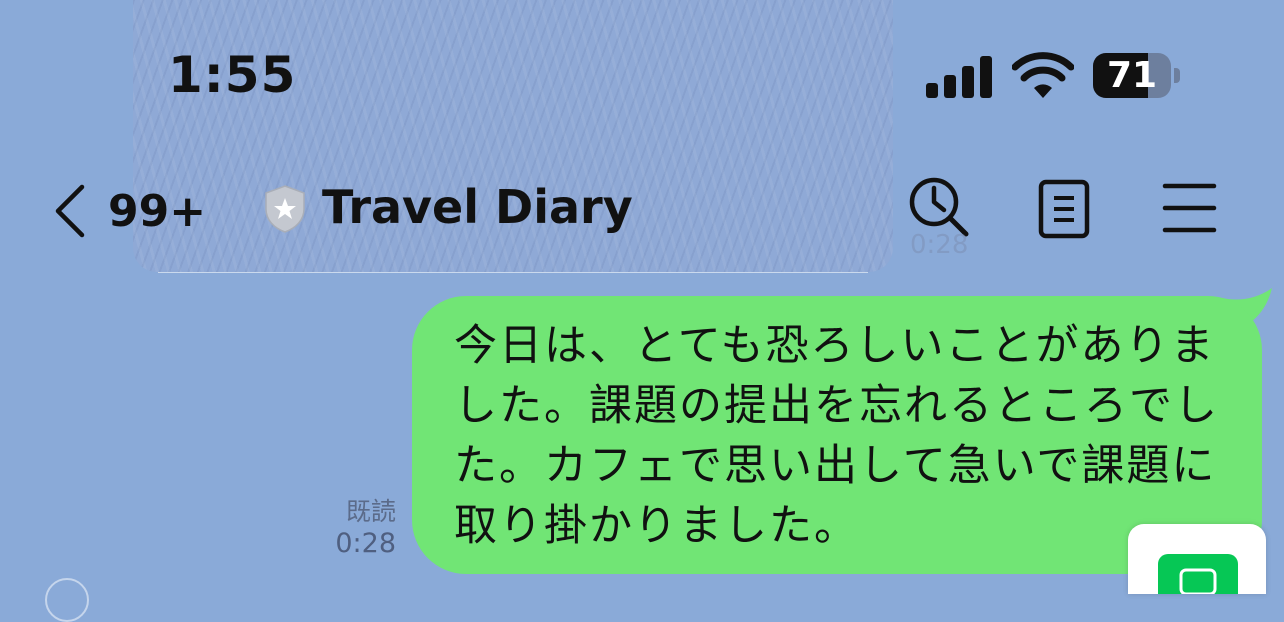  I want to click on back-button: 99+, so click(135, 211).